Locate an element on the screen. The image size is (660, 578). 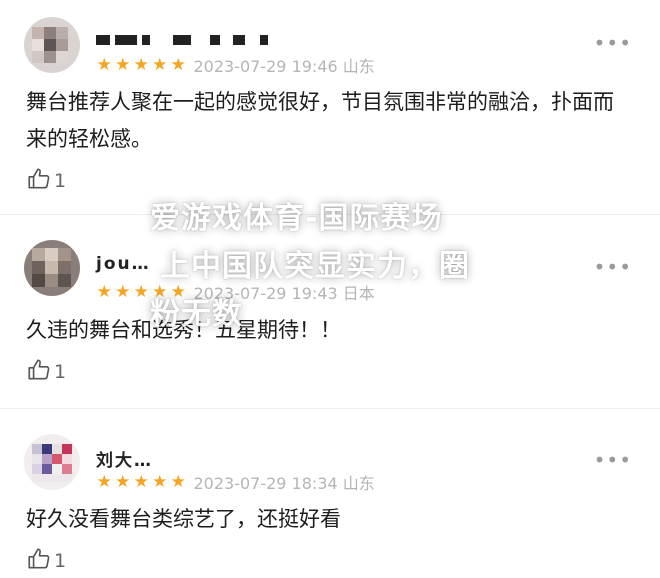
review-content: 舞台推荐人聚在一起的感觉很好，节目氛围非常的融洽，扑面而来的轻松感。 is located at coordinates (320, 120).